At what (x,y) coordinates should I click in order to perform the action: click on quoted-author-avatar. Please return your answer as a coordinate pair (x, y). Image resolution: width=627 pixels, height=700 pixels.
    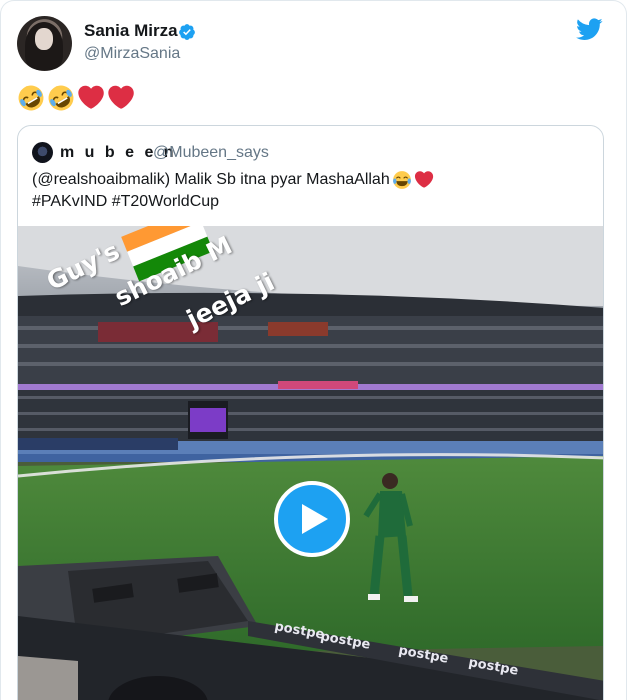
    Looking at the image, I should click on (42, 152).